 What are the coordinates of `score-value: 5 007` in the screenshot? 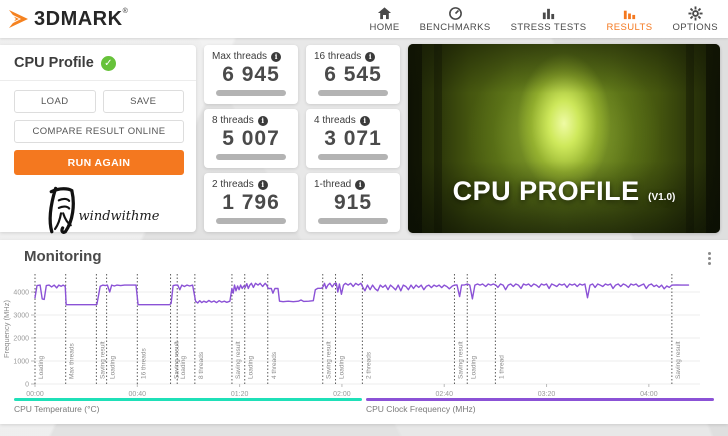 It's located at (251, 138).